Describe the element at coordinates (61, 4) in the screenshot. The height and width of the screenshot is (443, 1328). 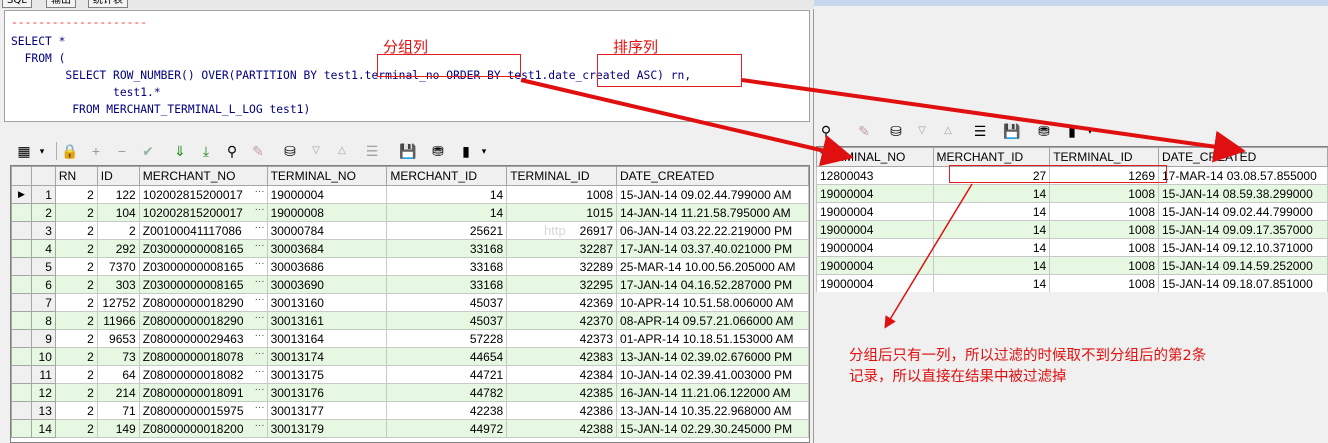
I see `tab-output: 输出` at that location.